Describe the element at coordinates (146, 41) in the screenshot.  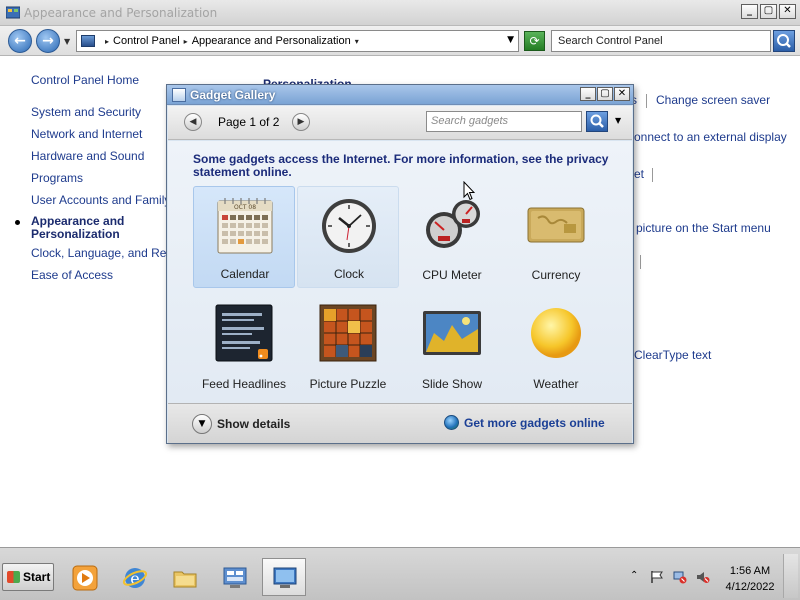
I see `breadcrumb-control-panel: Control Panel` at that location.